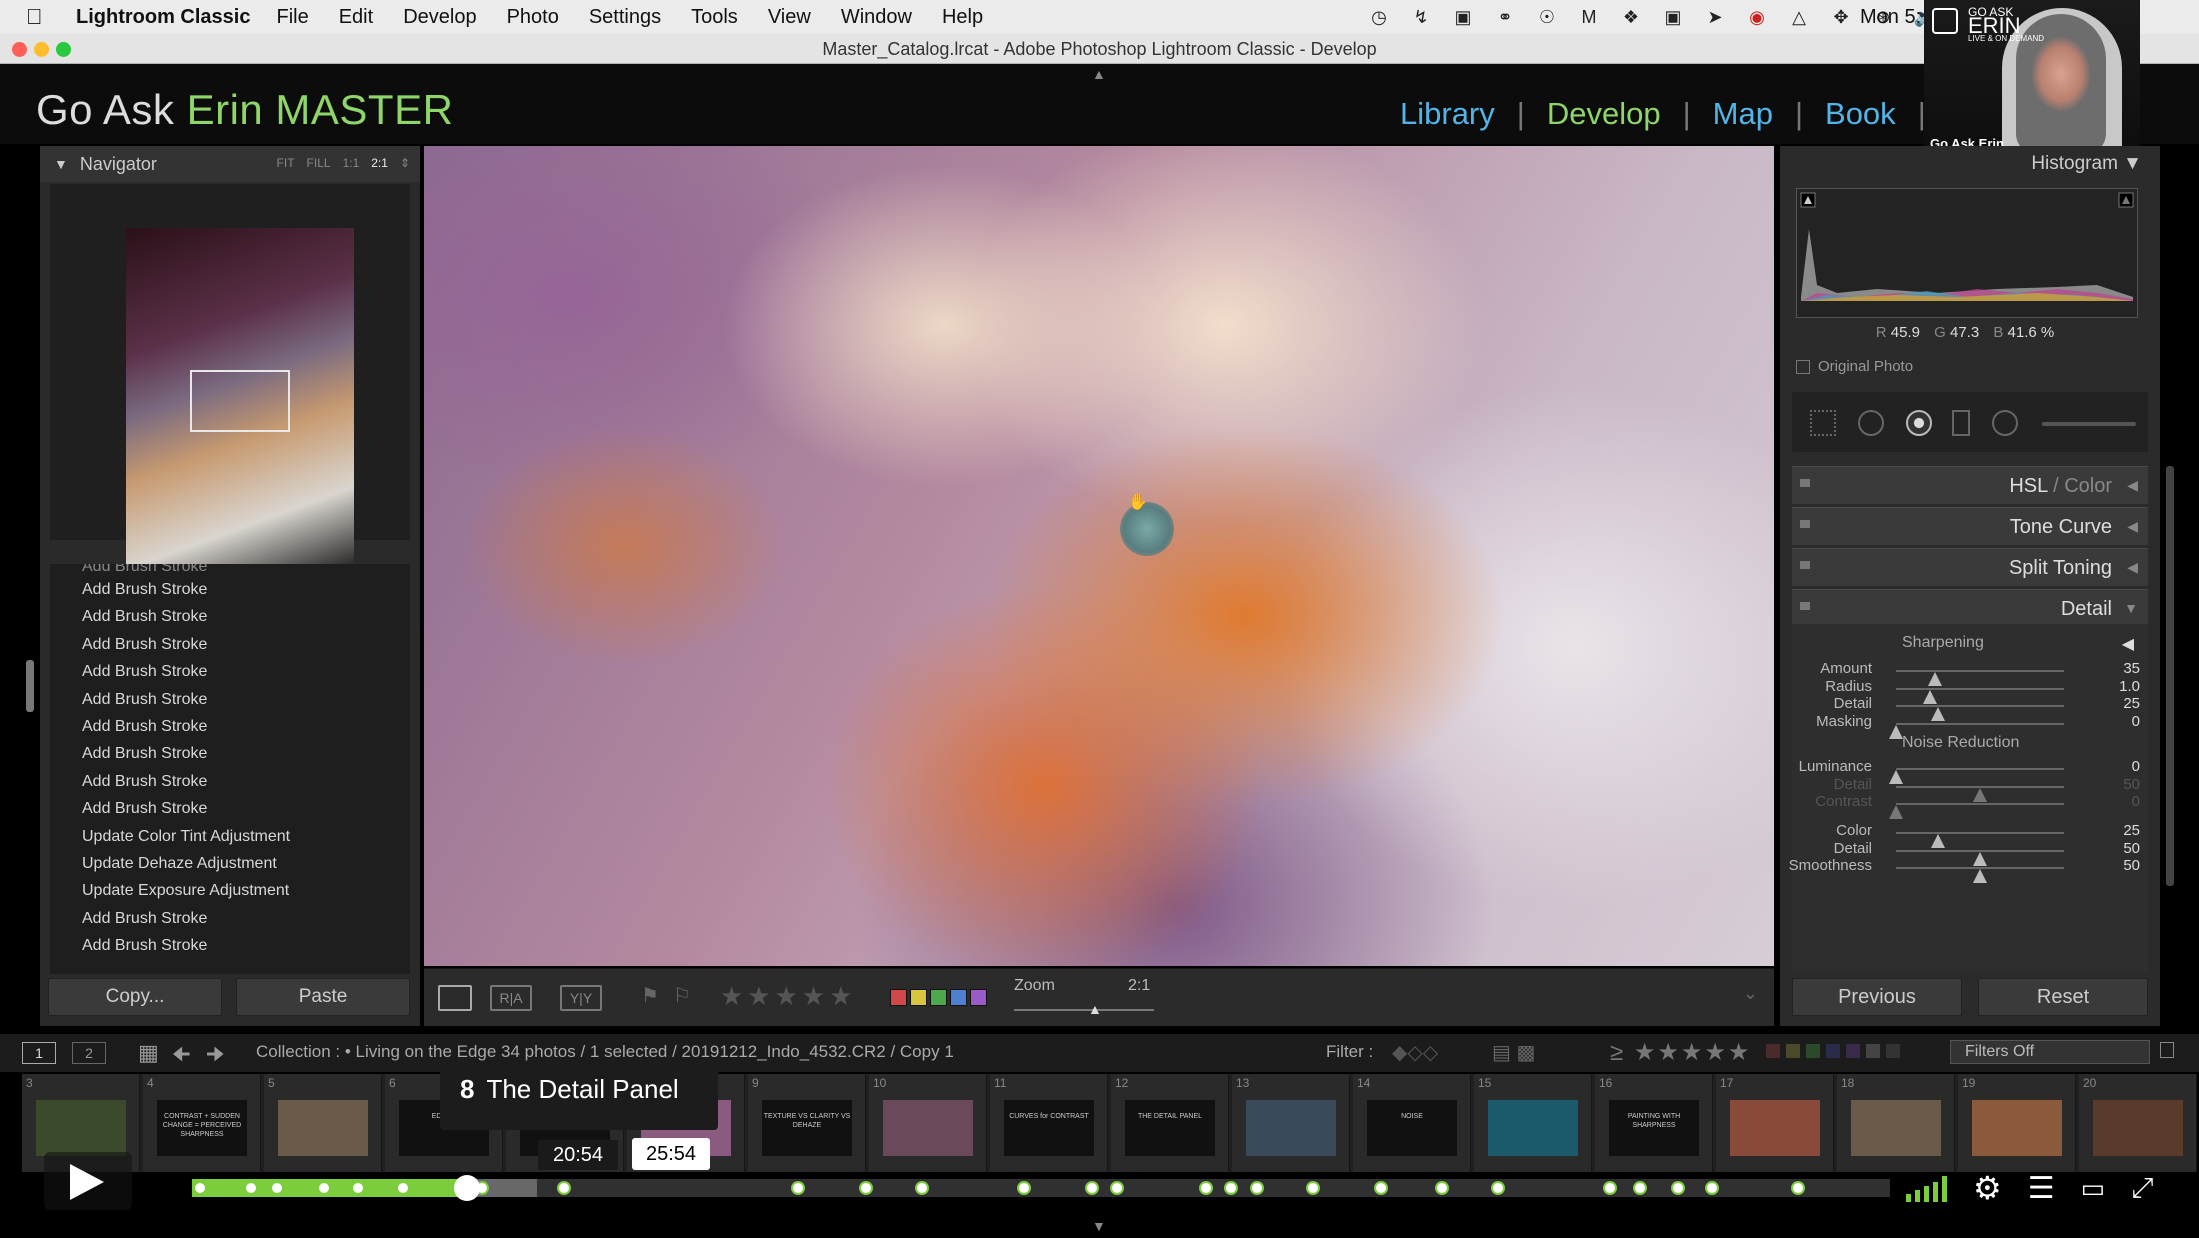  I want to click on filmstrip-cell: 17, so click(1775, 1123).